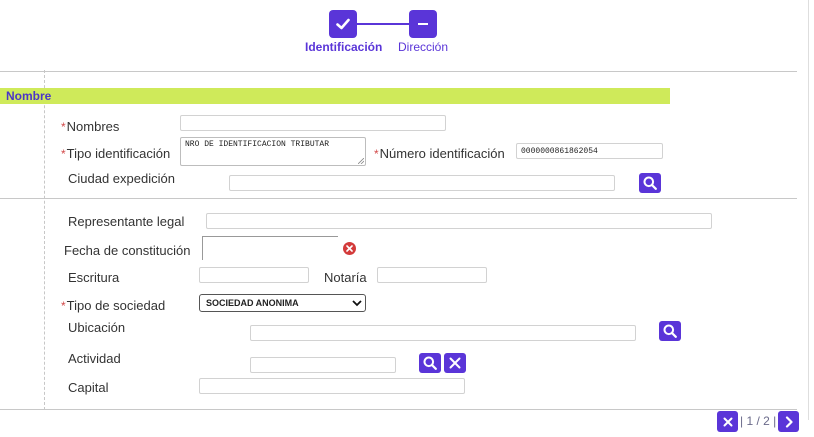  Describe the element at coordinates (398, 409) in the screenshot. I see `footer-divider` at that location.